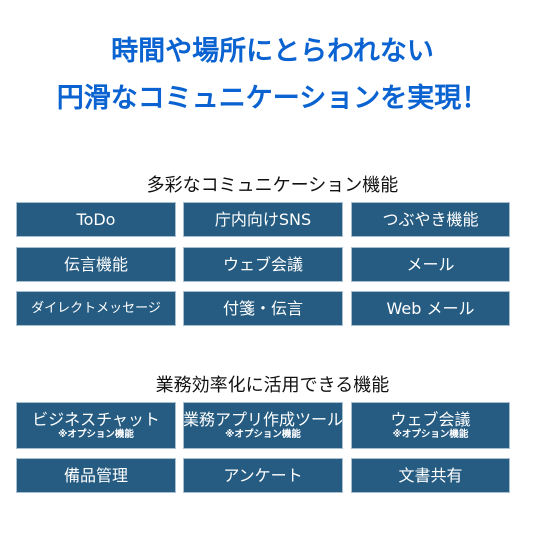  Describe the element at coordinates (272, 385) in the screenshot. I see `section-title-efficiency: 業務効率化に活用できる機能` at that location.